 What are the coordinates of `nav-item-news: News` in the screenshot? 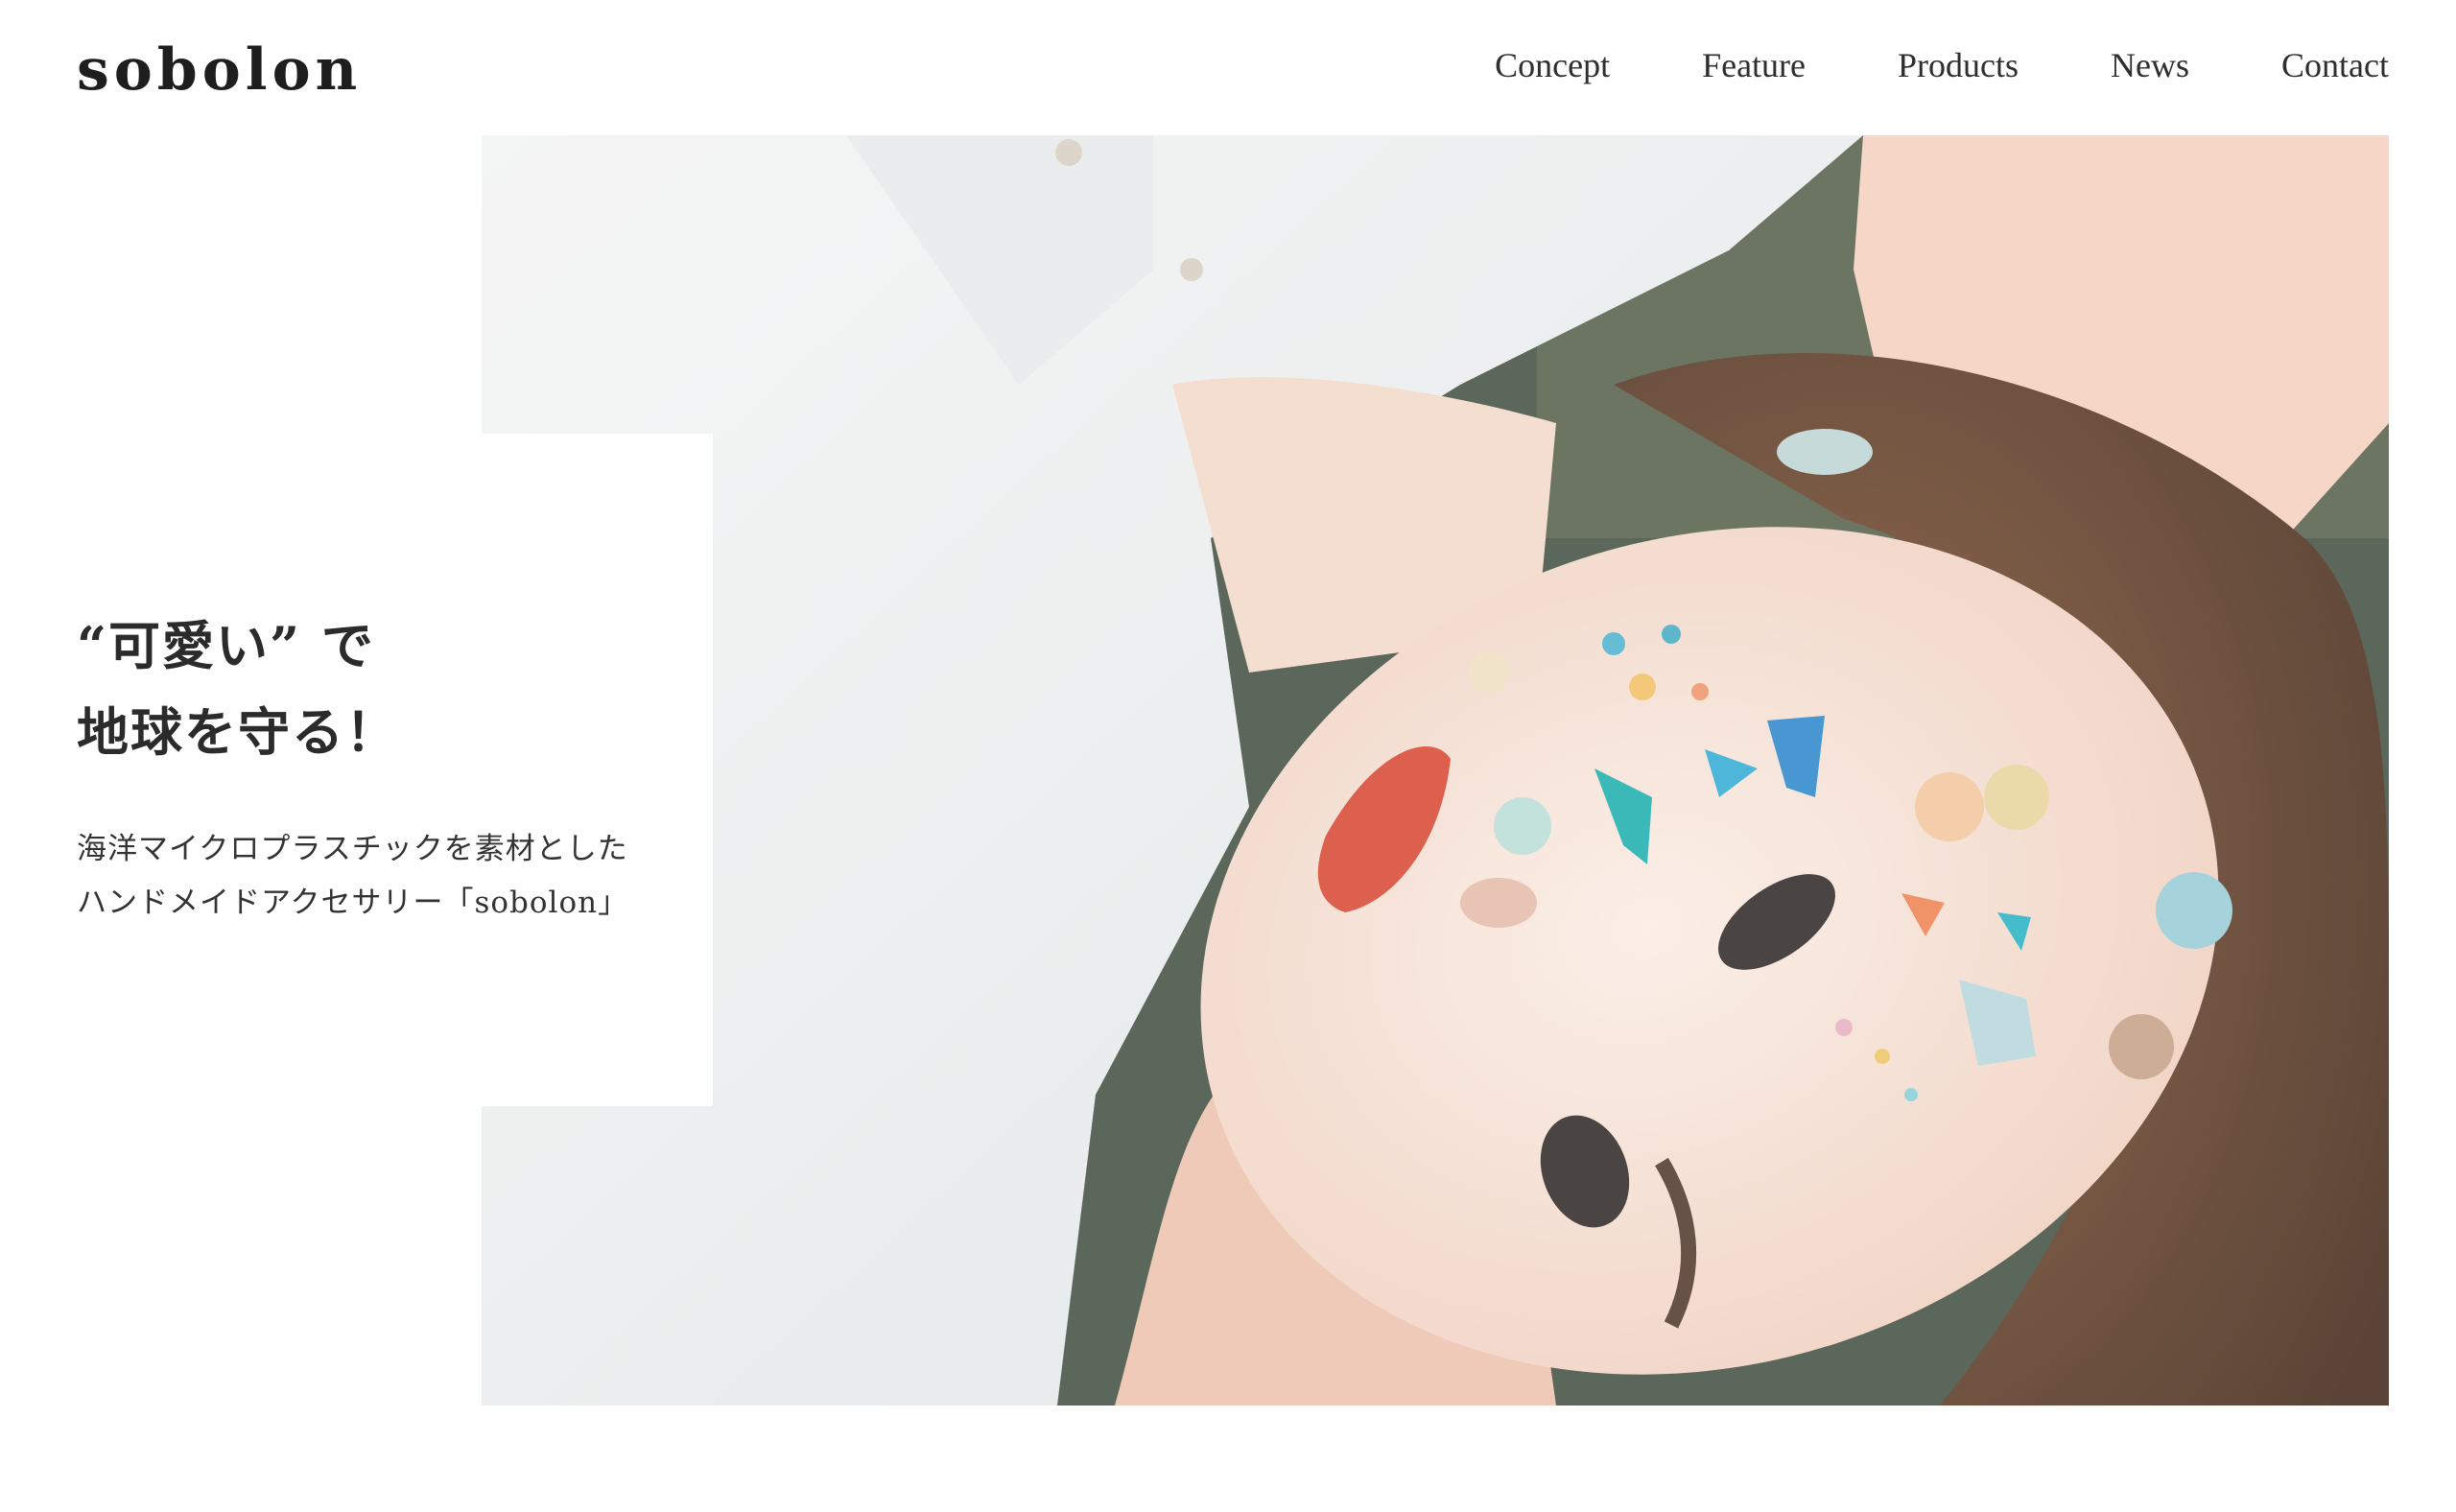 It's located at (2150, 65).